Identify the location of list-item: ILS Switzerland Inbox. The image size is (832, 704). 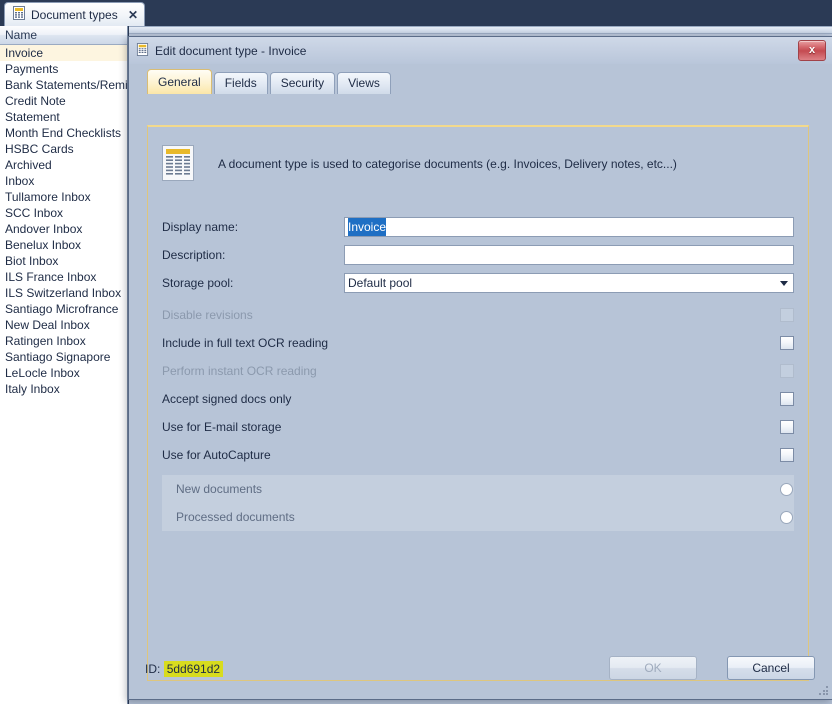
(63, 293).